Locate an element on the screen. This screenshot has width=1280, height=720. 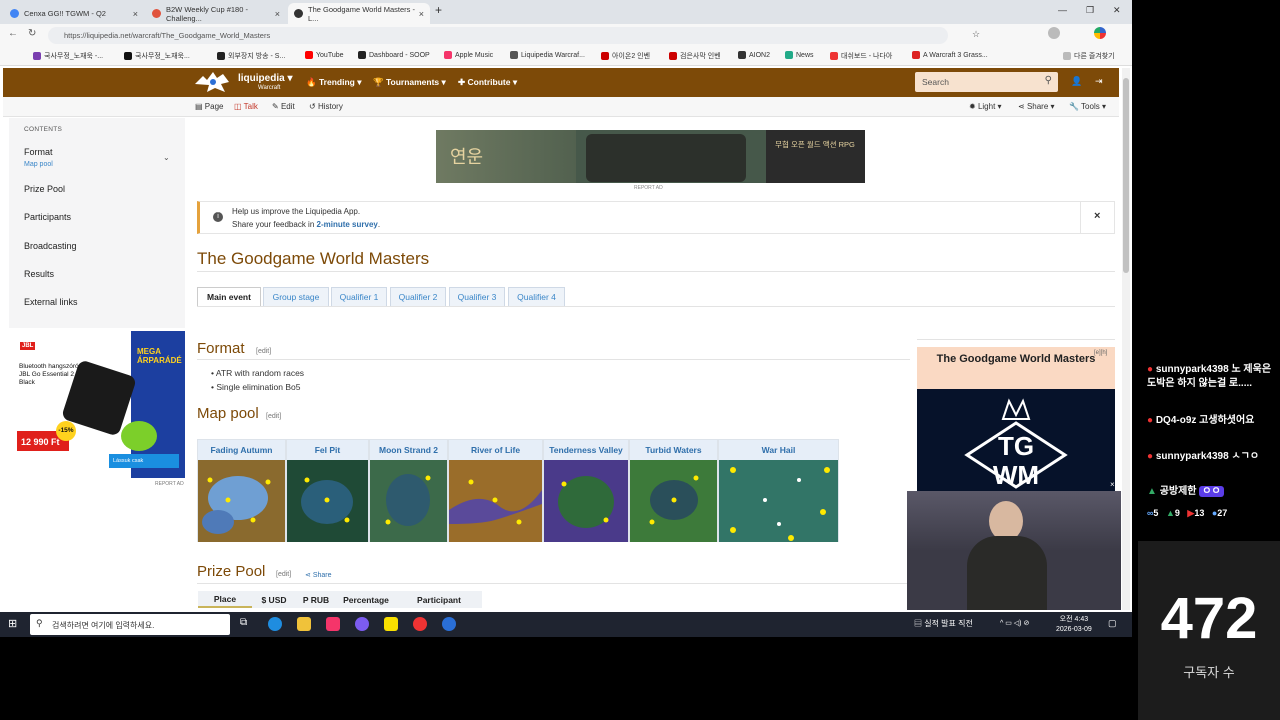
browser-tab-2: B2W Weekly Cup #180 - Challeng... × is located at coordinates (216, 13).